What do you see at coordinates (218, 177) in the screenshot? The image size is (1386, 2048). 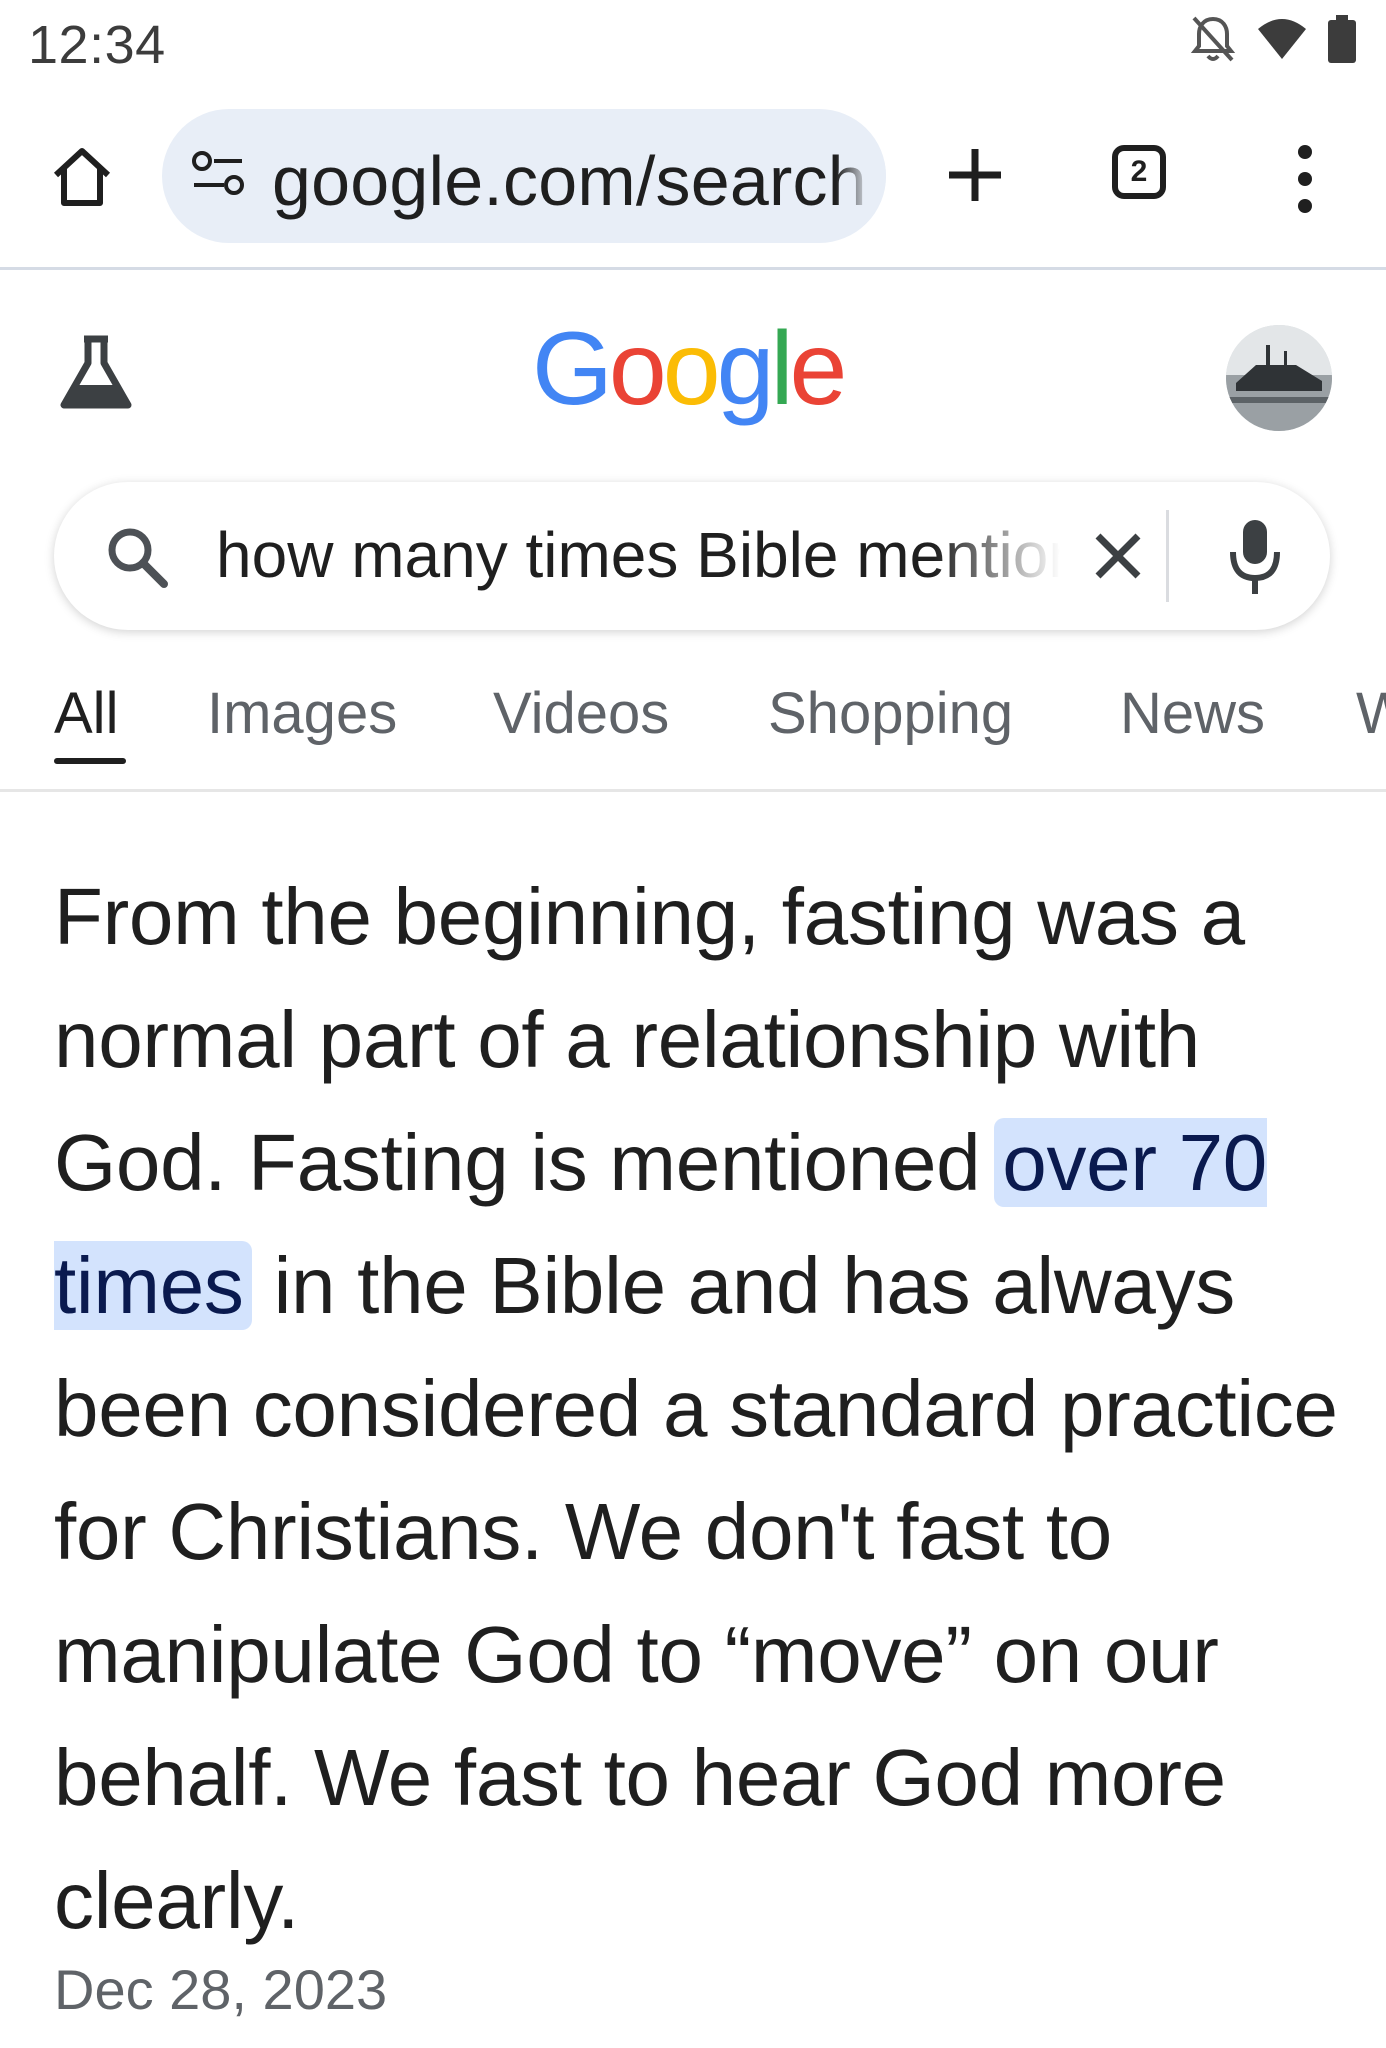 I see `site-settings-icon` at bounding box center [218, 177].